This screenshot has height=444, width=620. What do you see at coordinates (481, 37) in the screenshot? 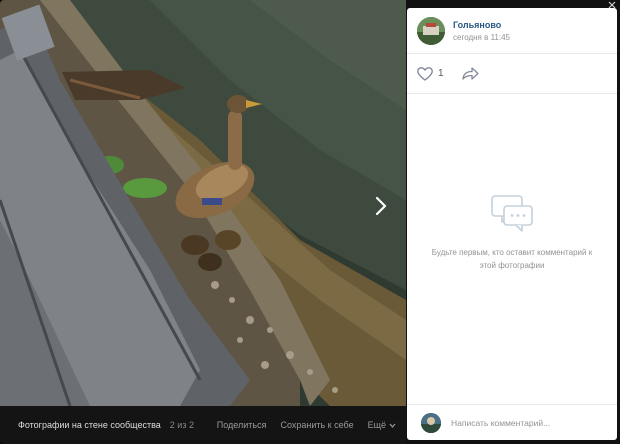
I see `post-time: сегодня в 11:45` at bounding box center [481, 37].